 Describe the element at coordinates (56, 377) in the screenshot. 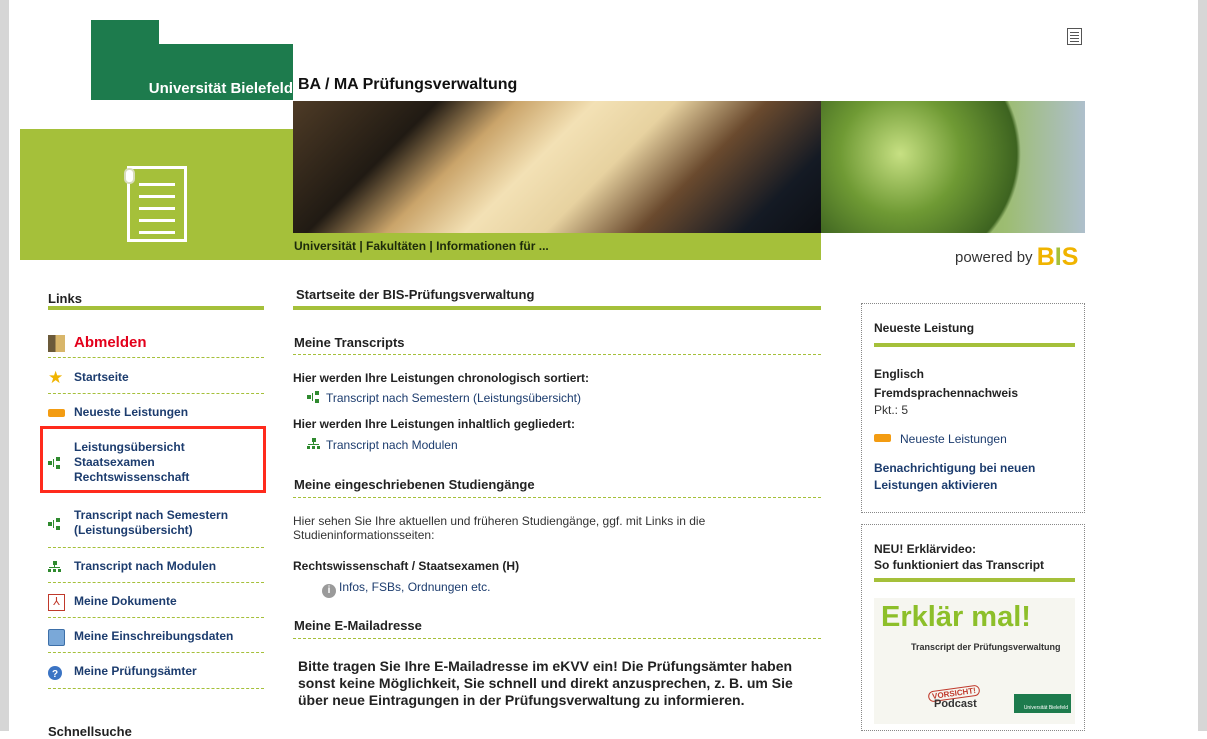

I see `star-icon: ★` at that location.